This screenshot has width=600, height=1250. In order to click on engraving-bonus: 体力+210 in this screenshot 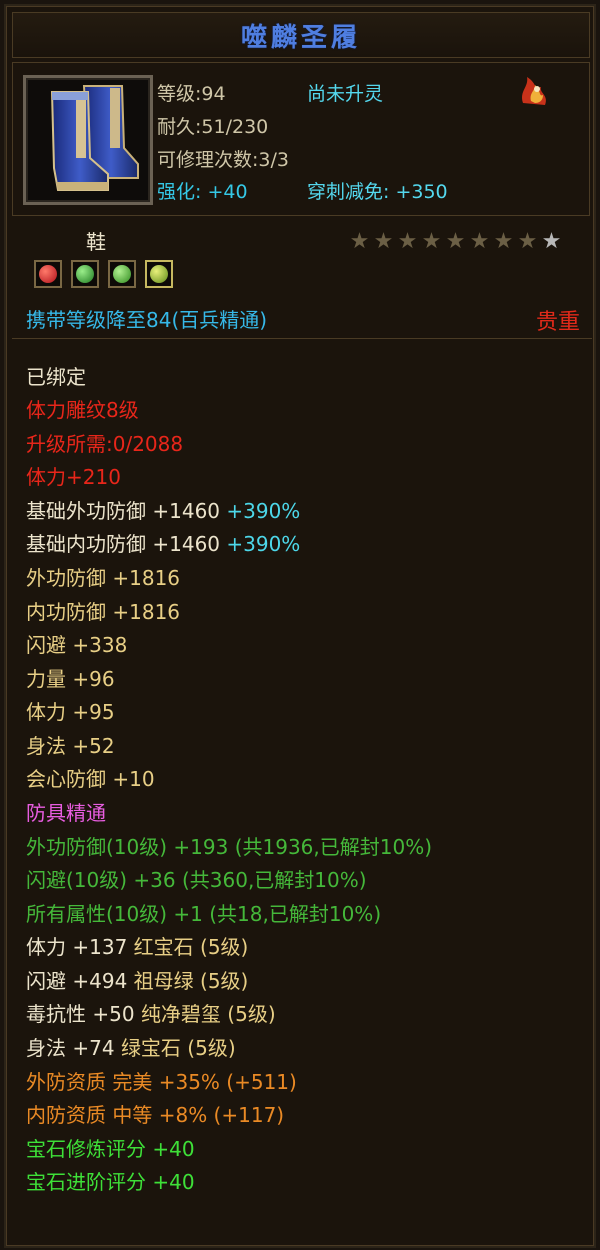, I will do `click(73, 477)`.